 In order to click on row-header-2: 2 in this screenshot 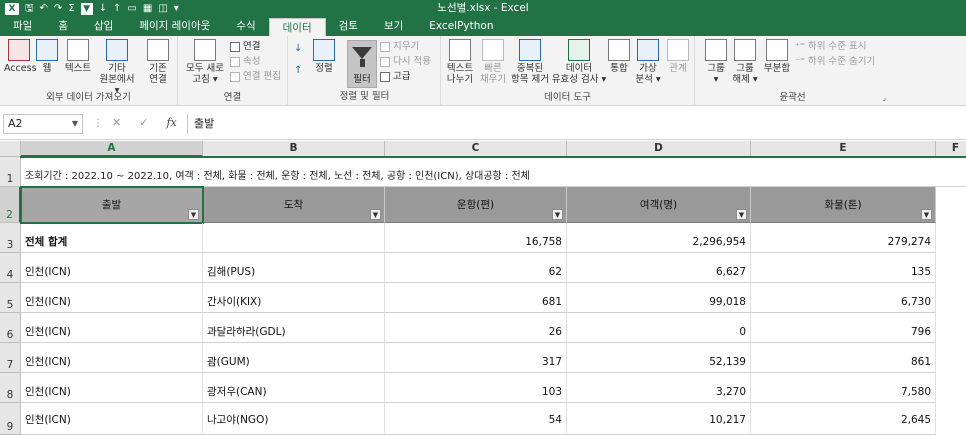, I will do `click(10, 205)`.